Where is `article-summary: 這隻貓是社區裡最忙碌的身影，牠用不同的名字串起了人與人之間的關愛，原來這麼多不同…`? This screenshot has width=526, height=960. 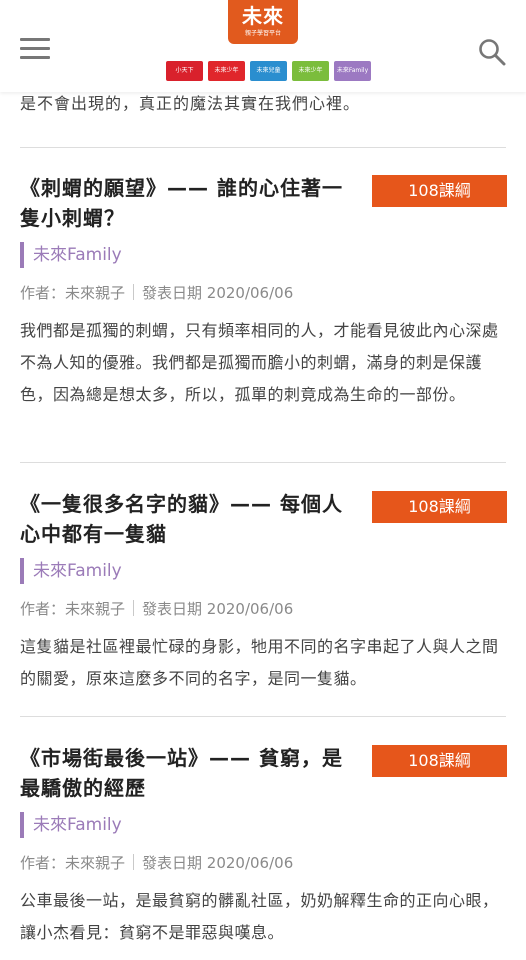 article-summary: 這隻貓是社區裡最忙碌的身影，牠用不同的名字串起了人與人之間的關愛，原來這麼多不同… is located at coordinates (259, 662).